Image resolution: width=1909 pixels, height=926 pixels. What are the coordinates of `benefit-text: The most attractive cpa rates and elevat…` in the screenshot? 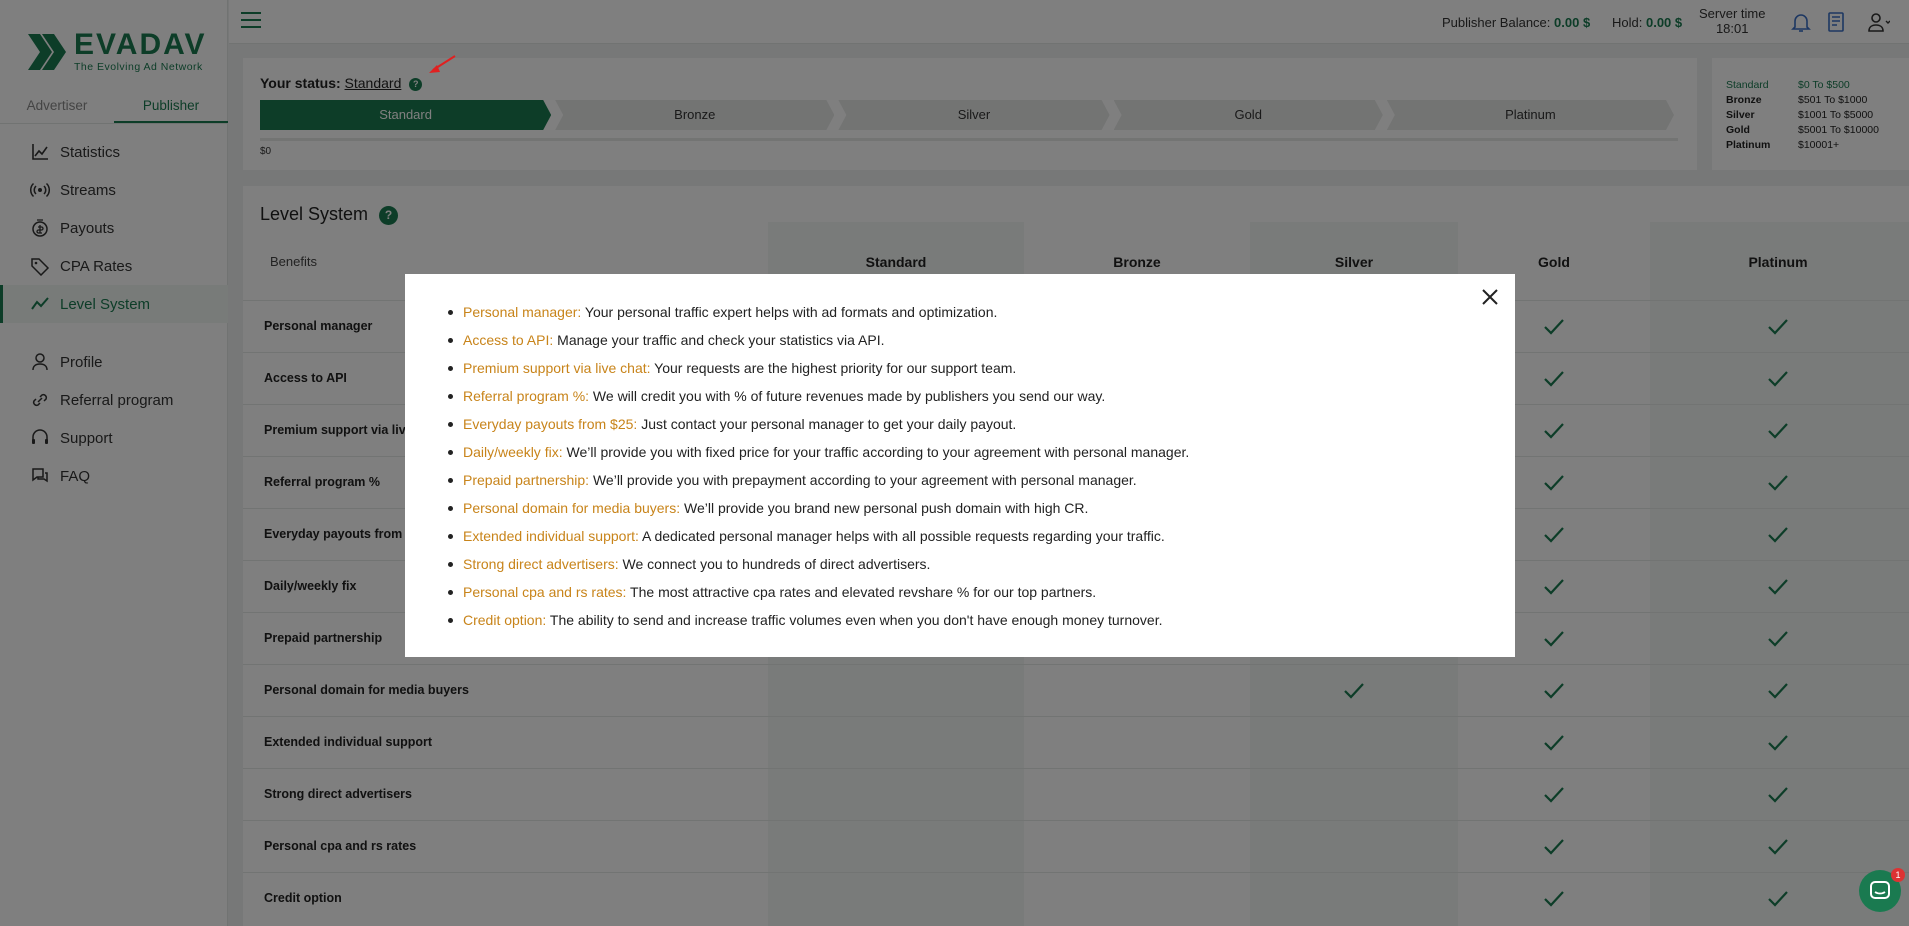 It's located at (861, 592).